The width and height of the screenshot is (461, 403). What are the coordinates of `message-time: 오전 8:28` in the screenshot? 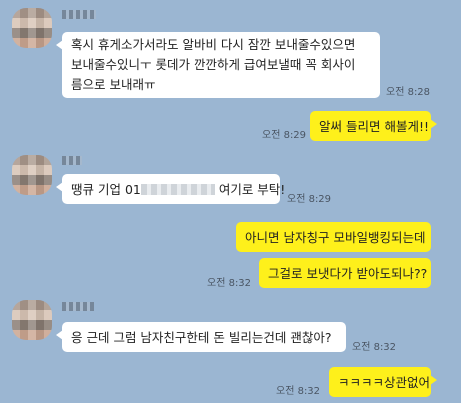 It's located at (408, 92).